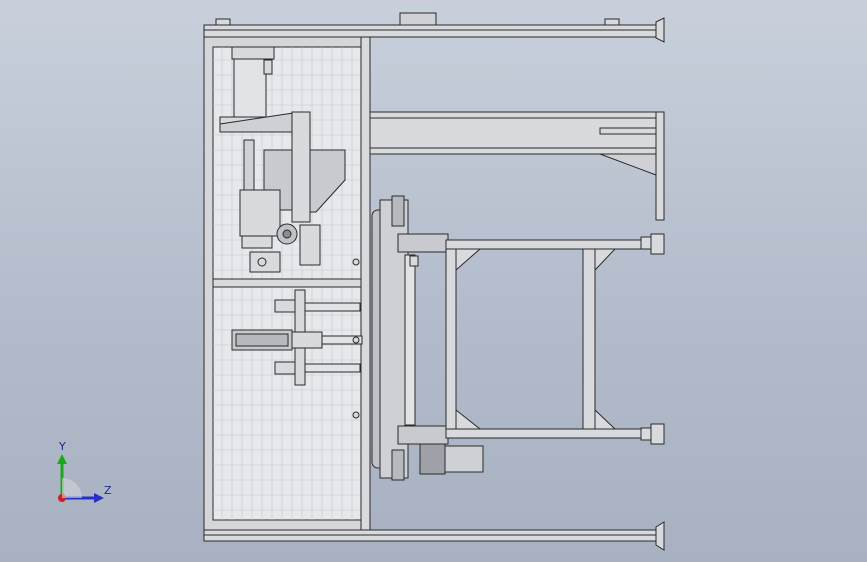 This screenshot has height=562, width=867. Describe the element at coordinates (62, 446) in the screenshot. I see `y-axis-label: Y` at that location.